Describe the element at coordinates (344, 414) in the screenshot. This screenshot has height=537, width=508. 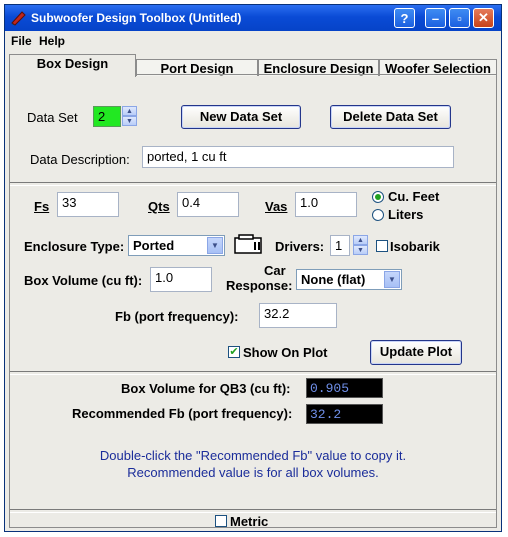
I see `recommended-fb-output: 32.2` at that location.